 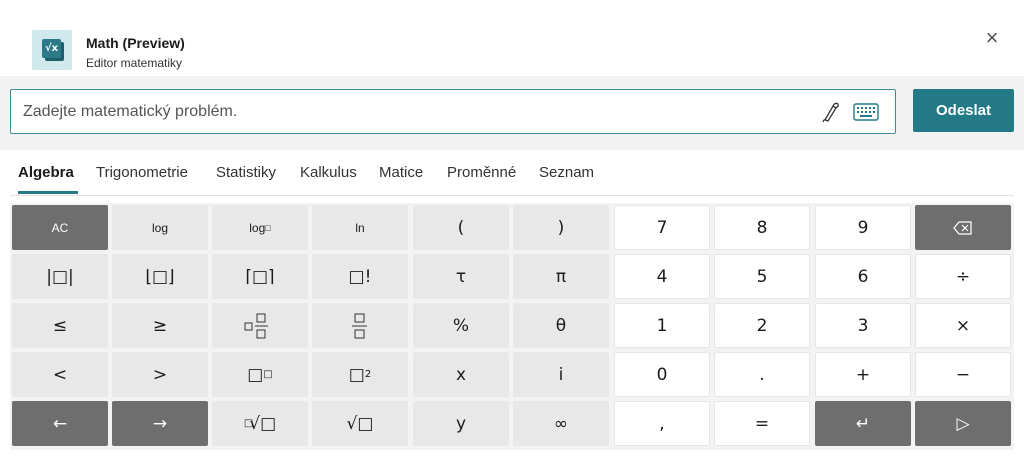 I want to click on key-decimal: ., so click(x=762, y=374).